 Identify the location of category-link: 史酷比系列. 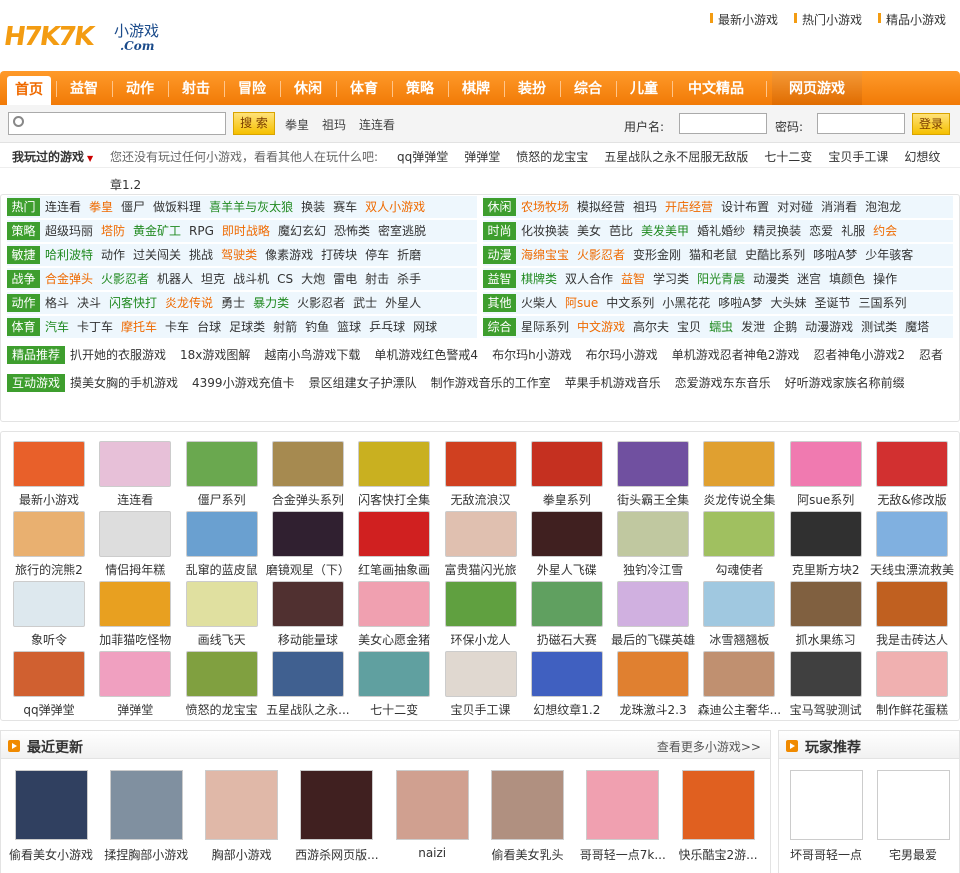
(775, 255).